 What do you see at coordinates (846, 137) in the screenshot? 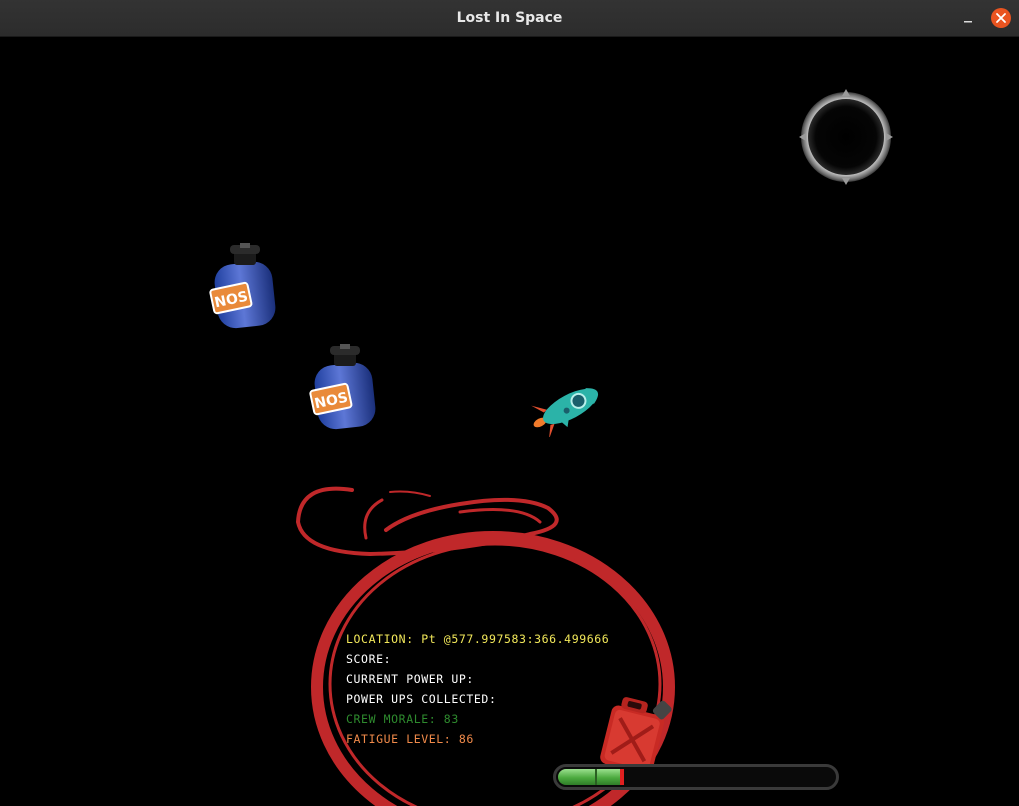
I see `portal-icon` at bounding box center [846, 137].